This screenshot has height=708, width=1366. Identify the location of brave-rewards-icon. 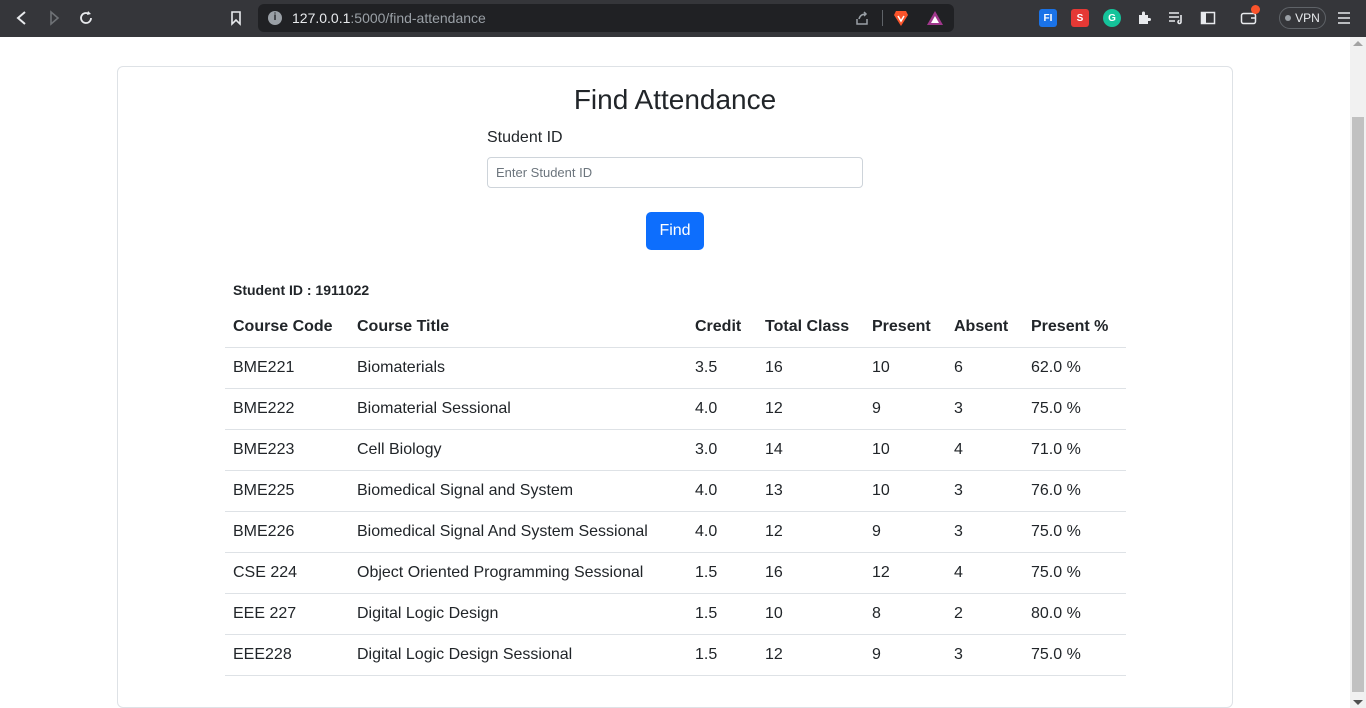
(935, 20).